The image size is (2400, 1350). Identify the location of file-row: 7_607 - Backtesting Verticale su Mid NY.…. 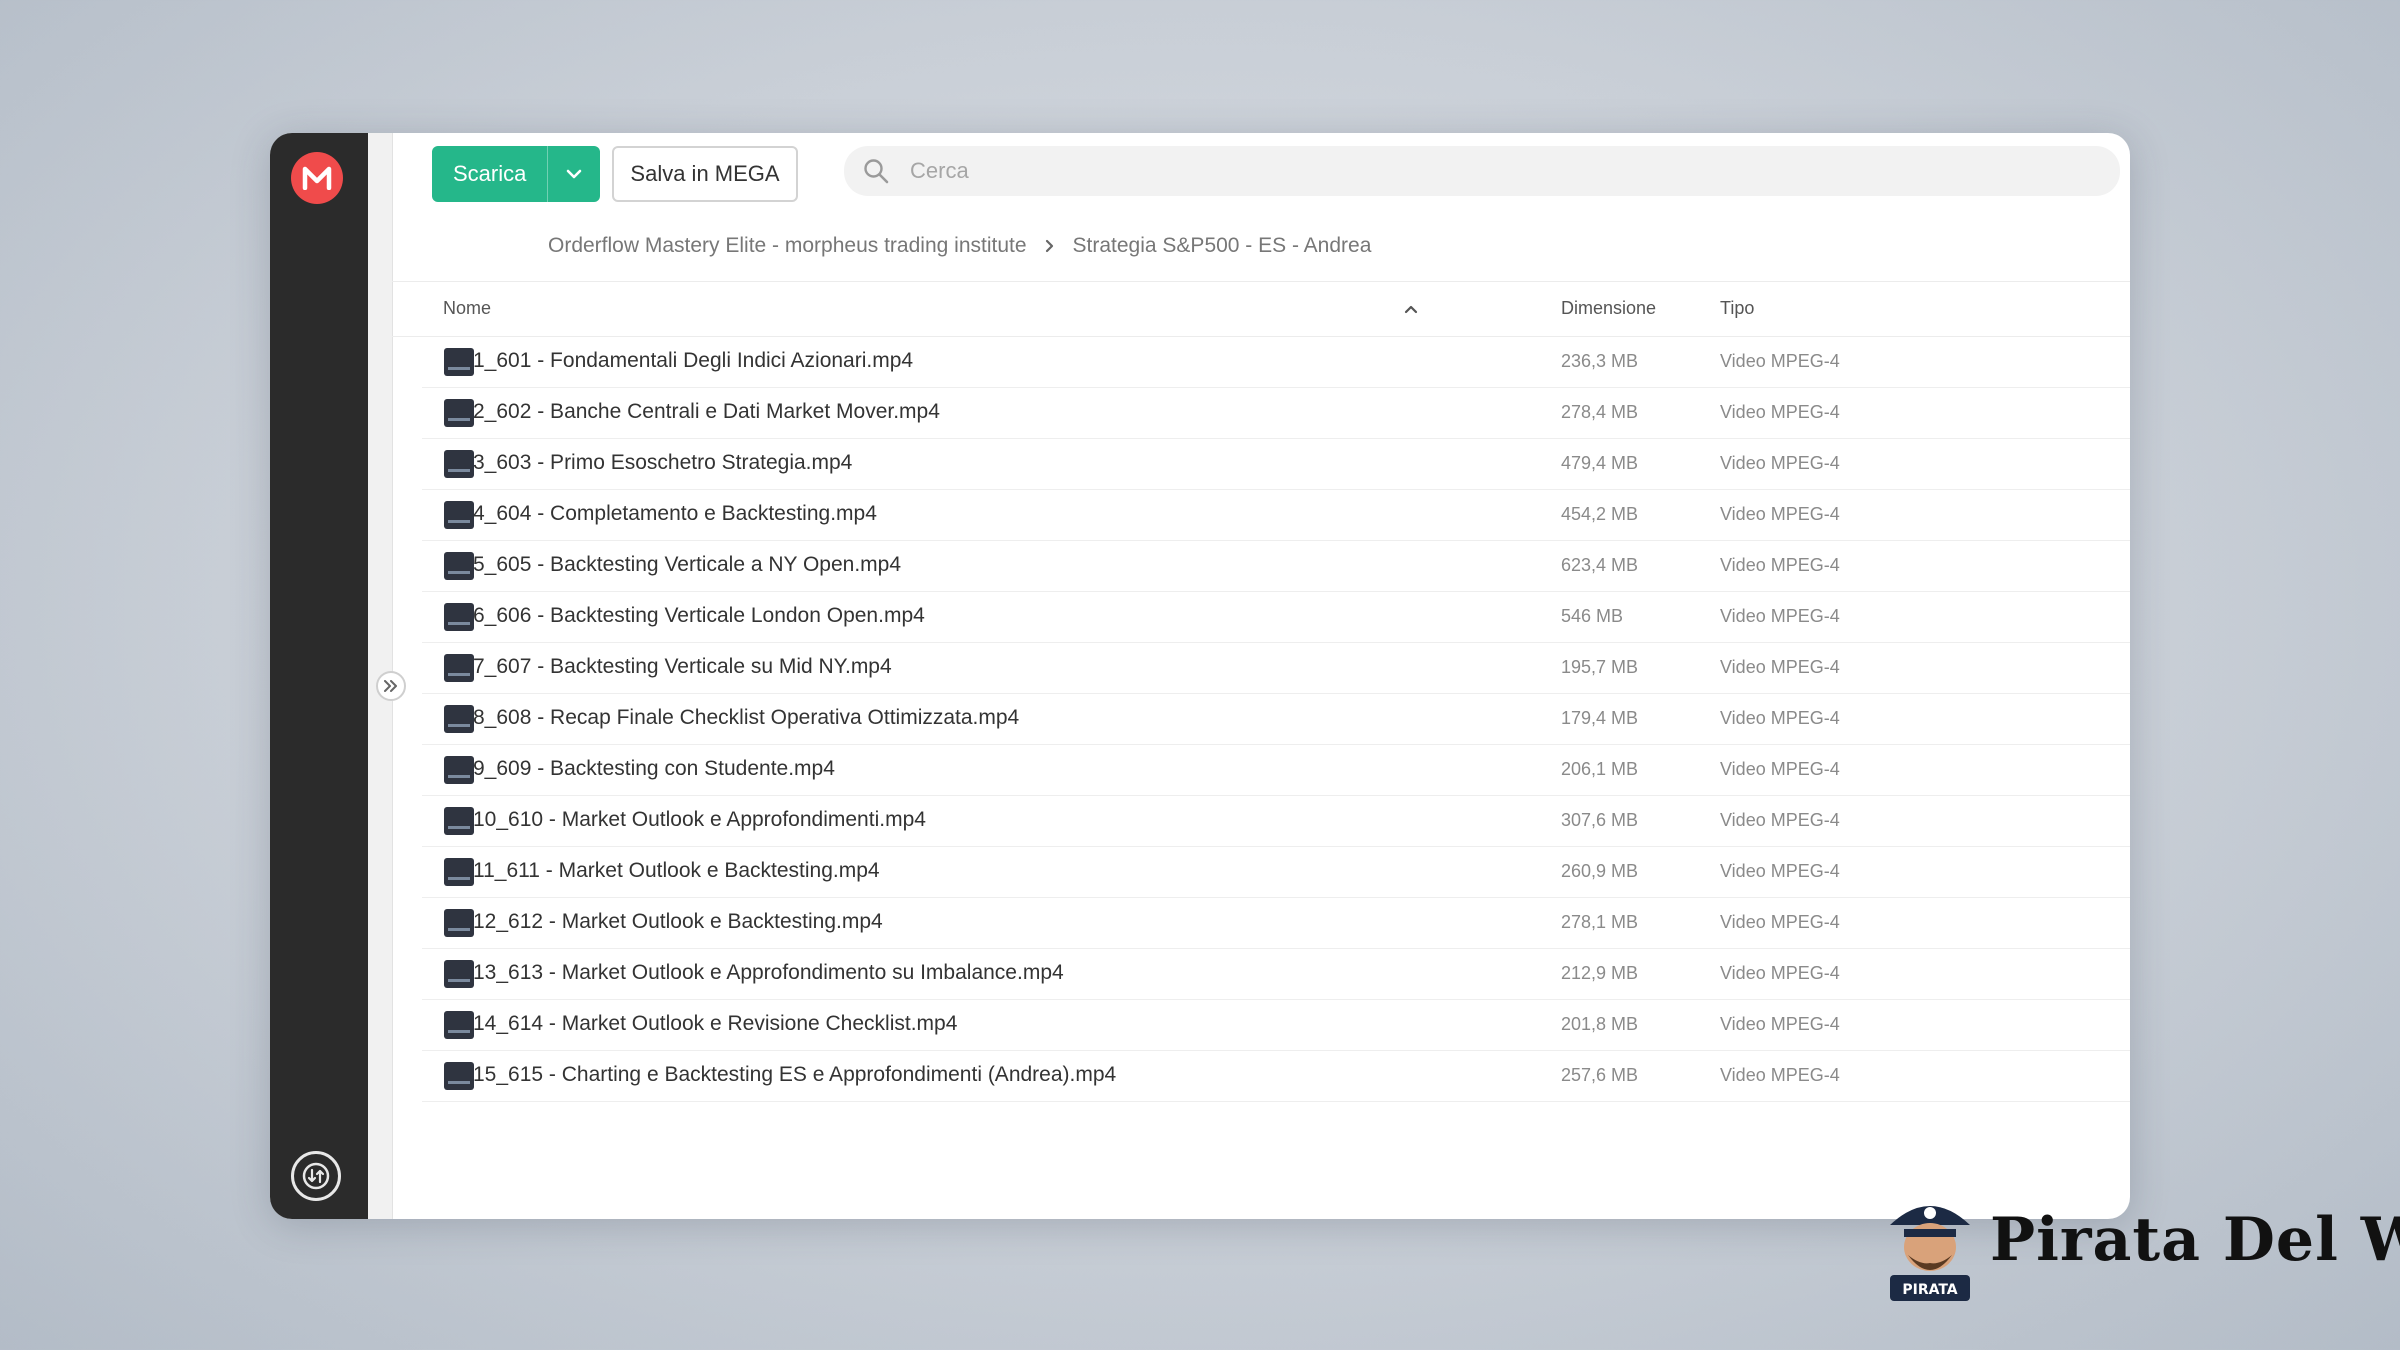
(1276, 668).